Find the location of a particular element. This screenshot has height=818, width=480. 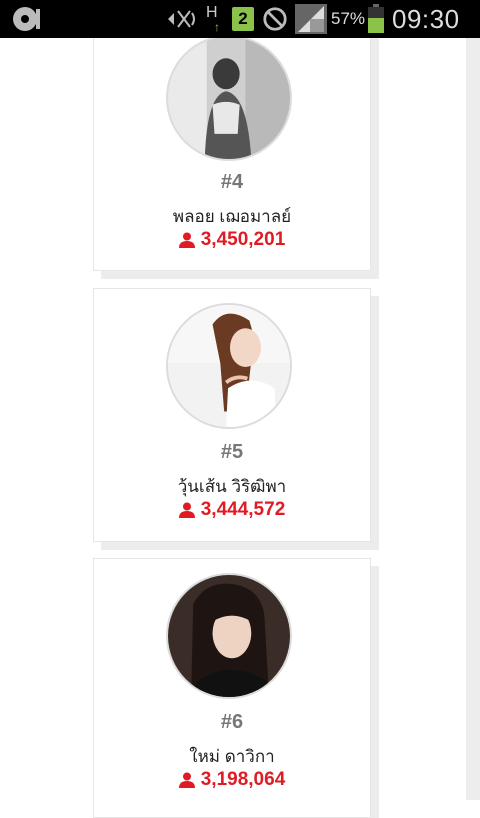

sim-label: 2 is located at coordinates (243, 18).